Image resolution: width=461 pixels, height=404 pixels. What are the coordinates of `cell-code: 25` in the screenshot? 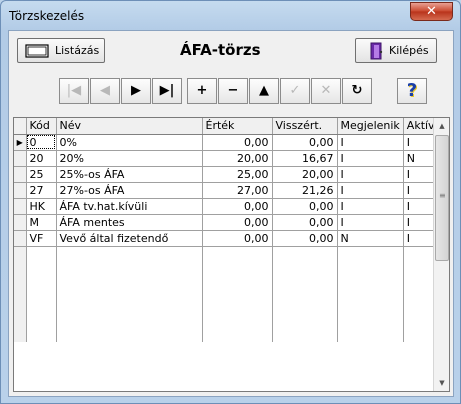 It's located at (41, 174).